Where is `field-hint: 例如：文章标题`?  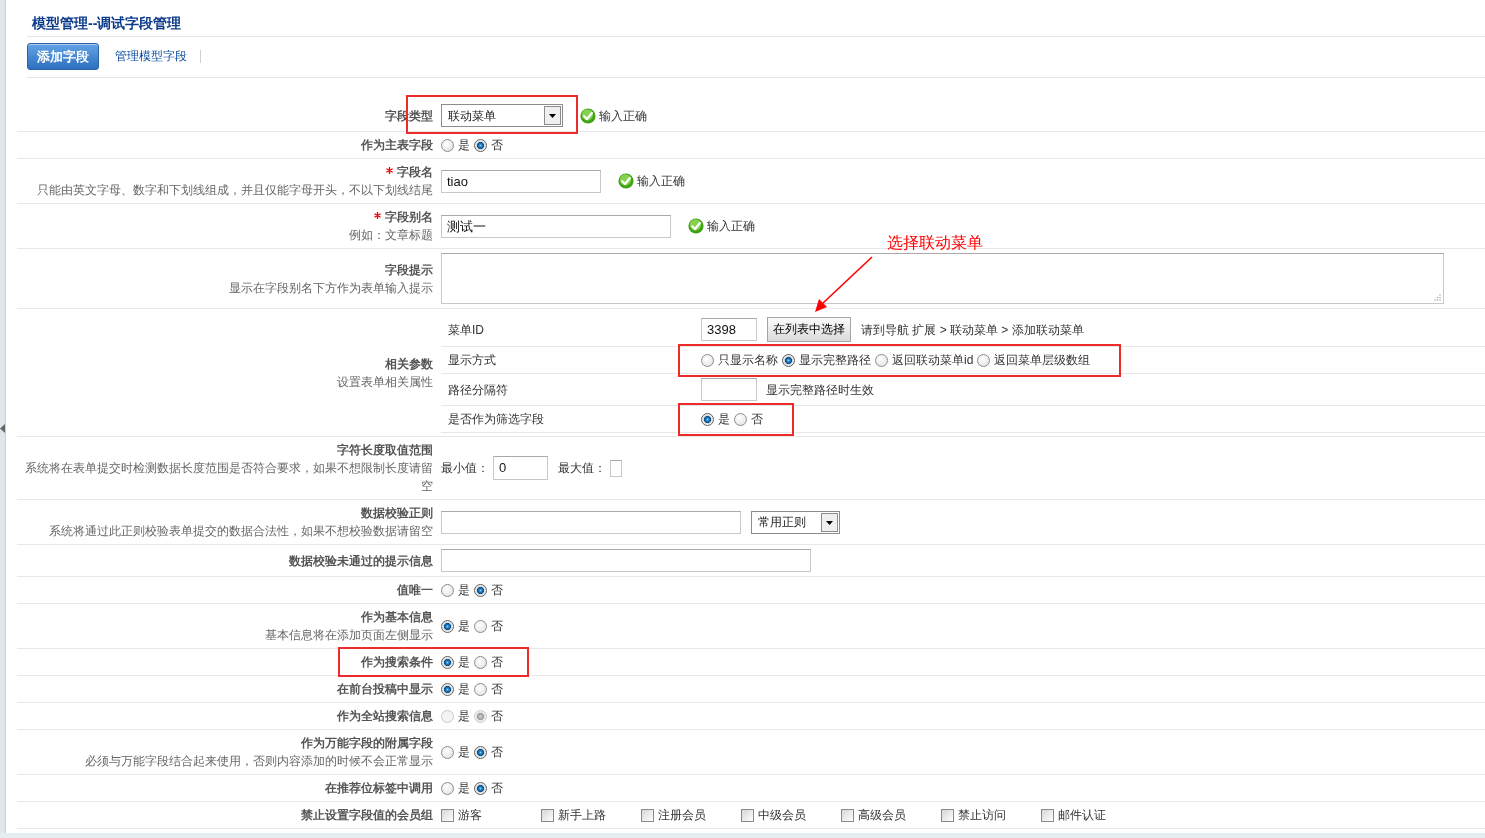
field-hint: 例如：文章标题 is located at coordinates (391, 235).